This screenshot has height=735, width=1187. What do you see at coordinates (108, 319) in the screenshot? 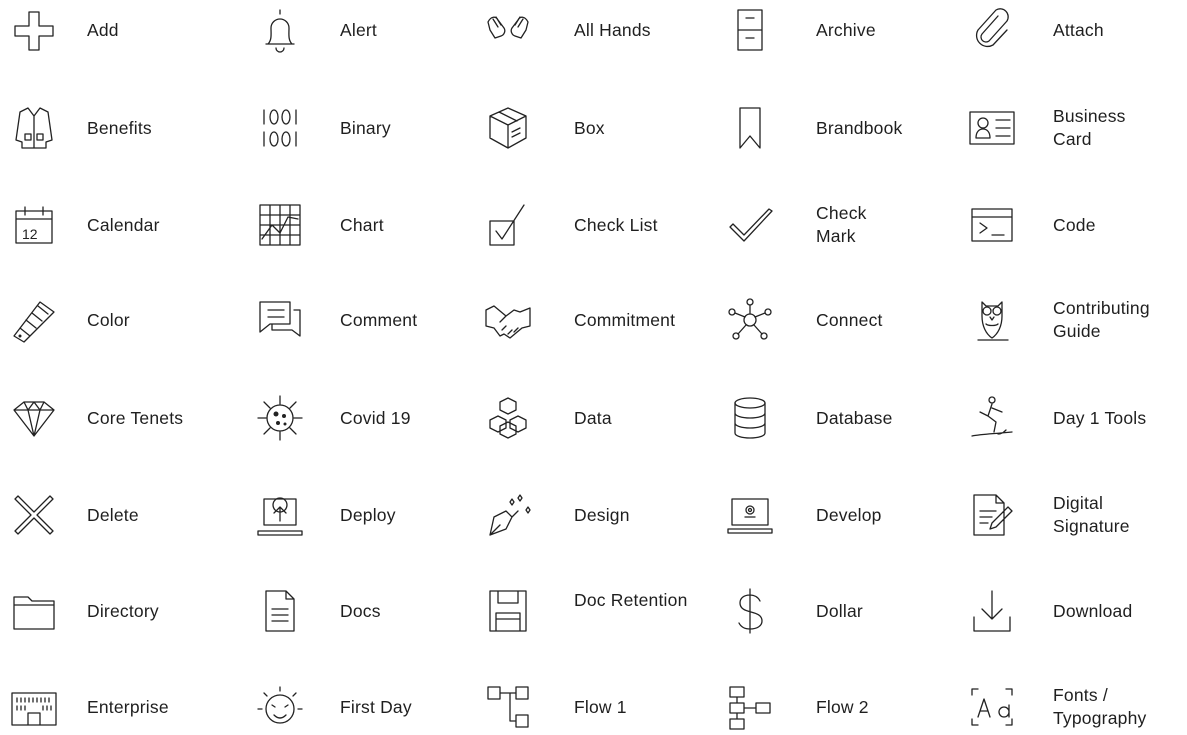
I see `icon-label: Color` at bounding box center [108, 319].